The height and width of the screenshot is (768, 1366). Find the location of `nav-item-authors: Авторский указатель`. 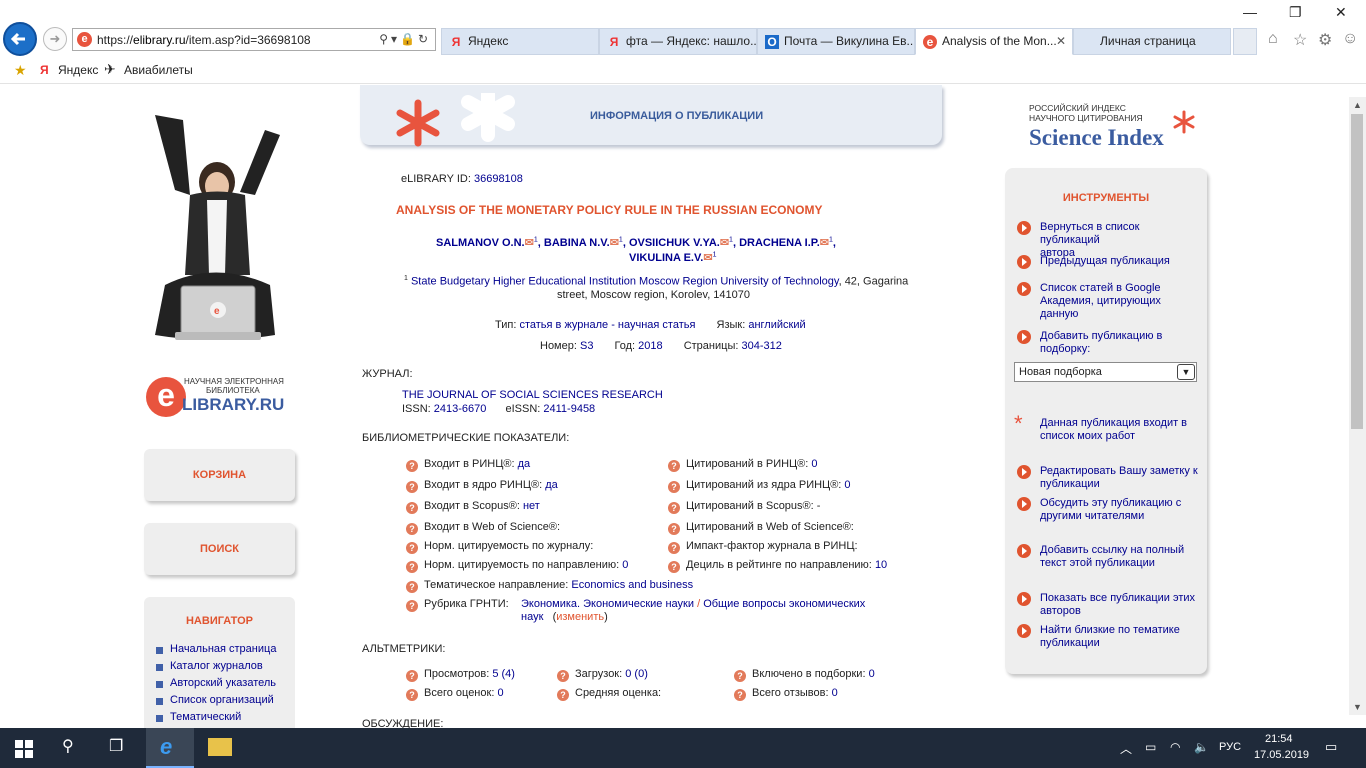

nav-item-authors: Авторский указатель is located at coordinates (216, 683).